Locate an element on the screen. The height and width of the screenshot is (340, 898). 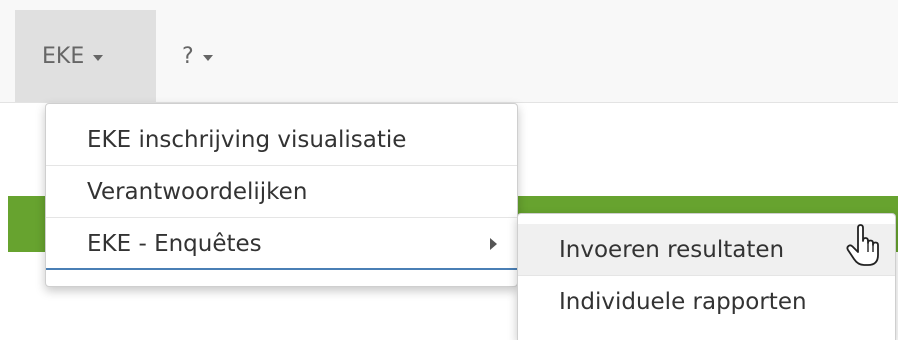
submenu-item-individuele-rapporten: Individuele rapporten is located at coordinates (706, 302).